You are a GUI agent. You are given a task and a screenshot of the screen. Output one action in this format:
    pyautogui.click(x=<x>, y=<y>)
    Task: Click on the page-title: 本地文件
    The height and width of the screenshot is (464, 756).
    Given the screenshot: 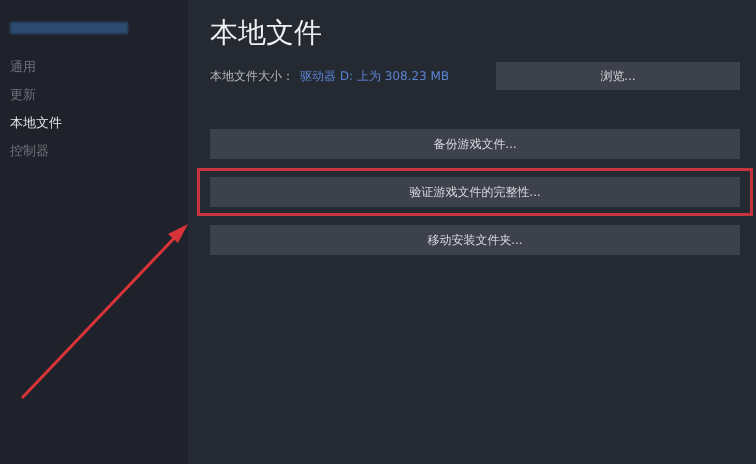 What is the action you would take?
    pyautogui.click(x=266, y=33)
    